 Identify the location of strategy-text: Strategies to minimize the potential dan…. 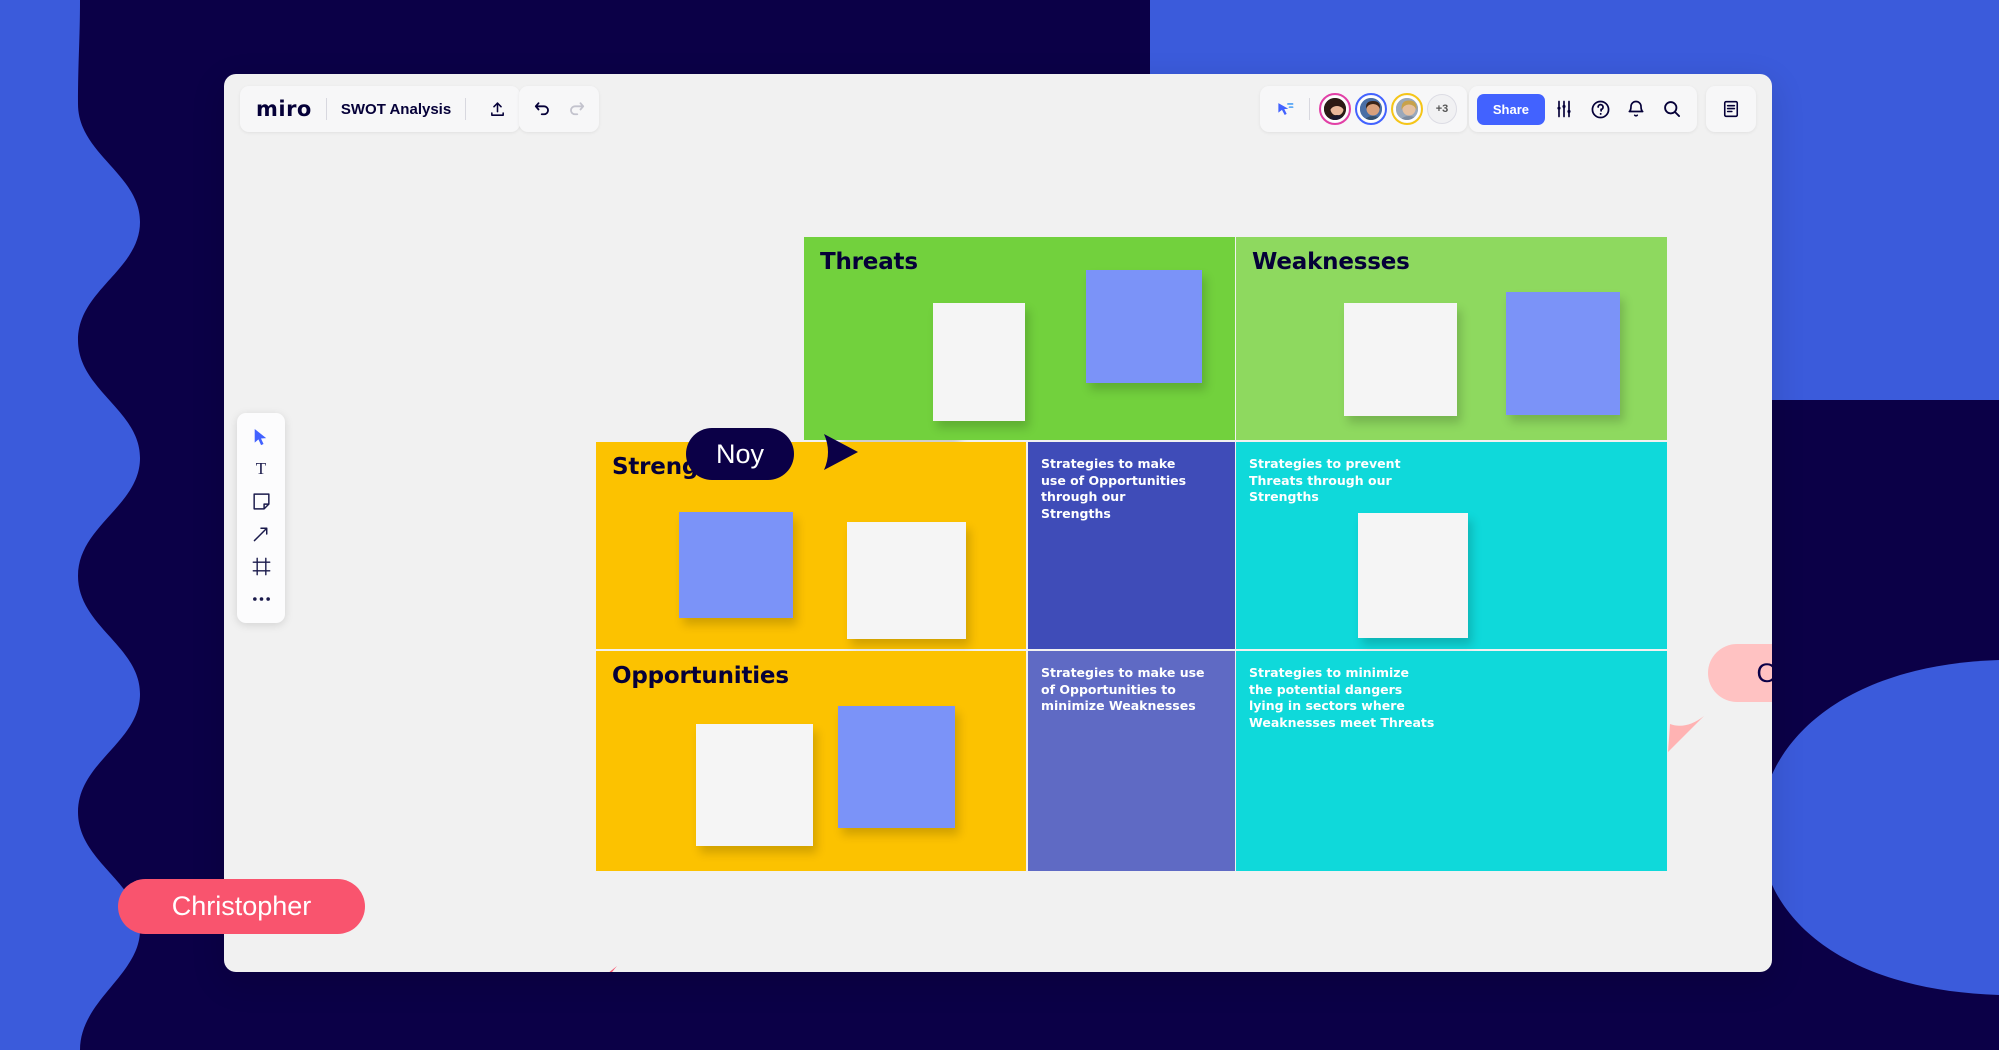
(1342, 697).